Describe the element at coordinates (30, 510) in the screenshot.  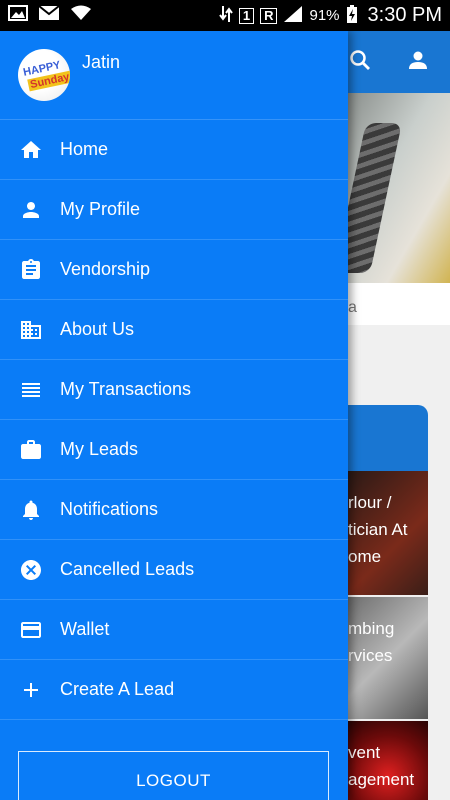
I see `bell-icon` at that location.